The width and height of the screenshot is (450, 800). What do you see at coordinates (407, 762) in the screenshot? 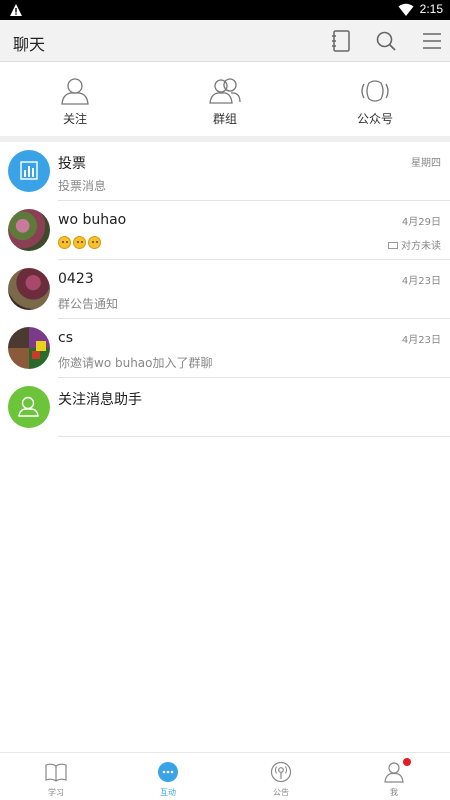
I see `notification-badge` at bounding box center [407, 762].